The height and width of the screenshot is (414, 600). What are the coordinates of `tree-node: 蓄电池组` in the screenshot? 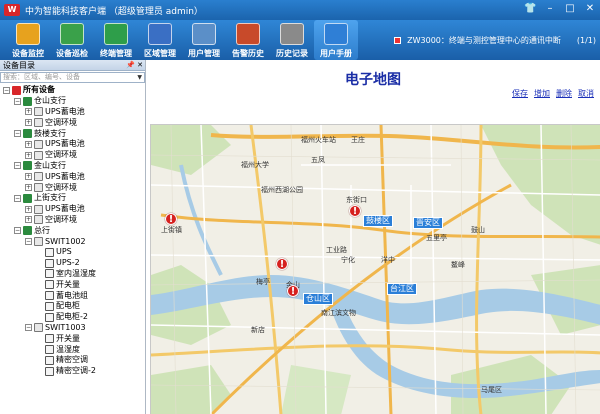 It's located at (72, 295).